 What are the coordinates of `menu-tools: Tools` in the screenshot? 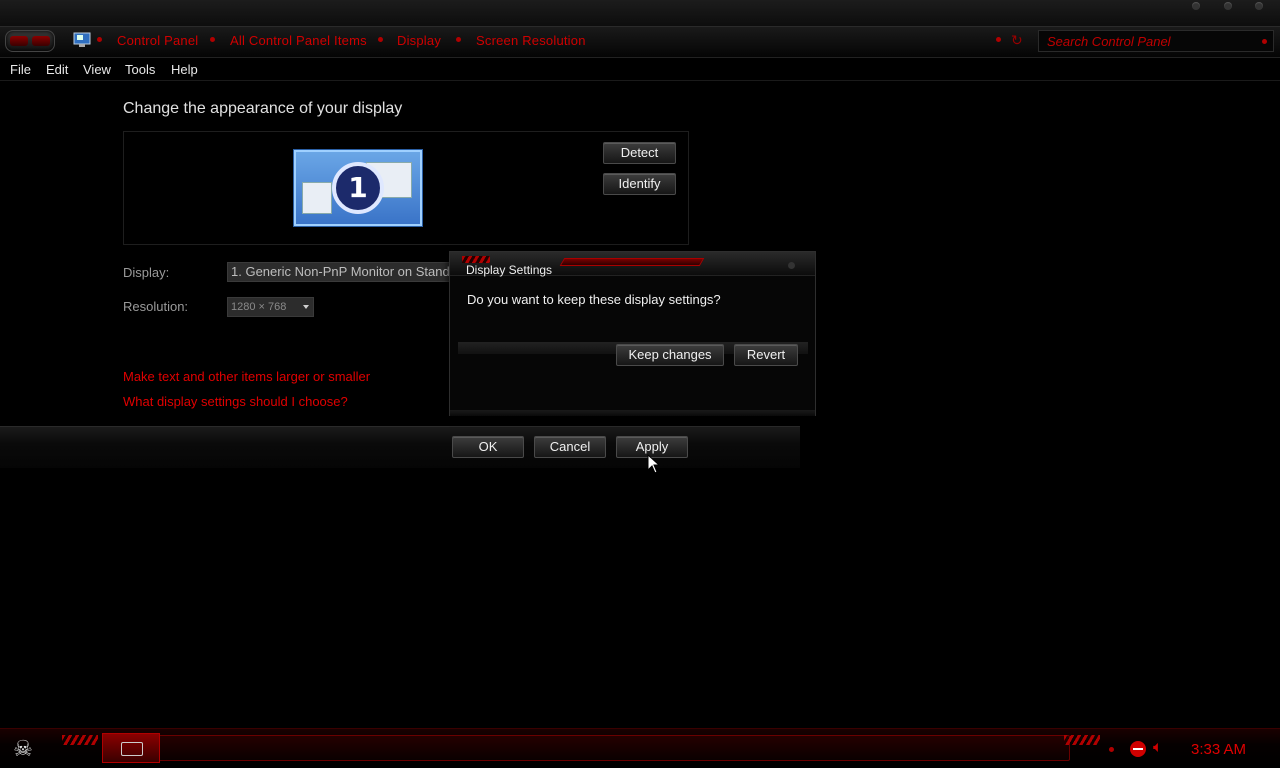 It's located at (140, 69).